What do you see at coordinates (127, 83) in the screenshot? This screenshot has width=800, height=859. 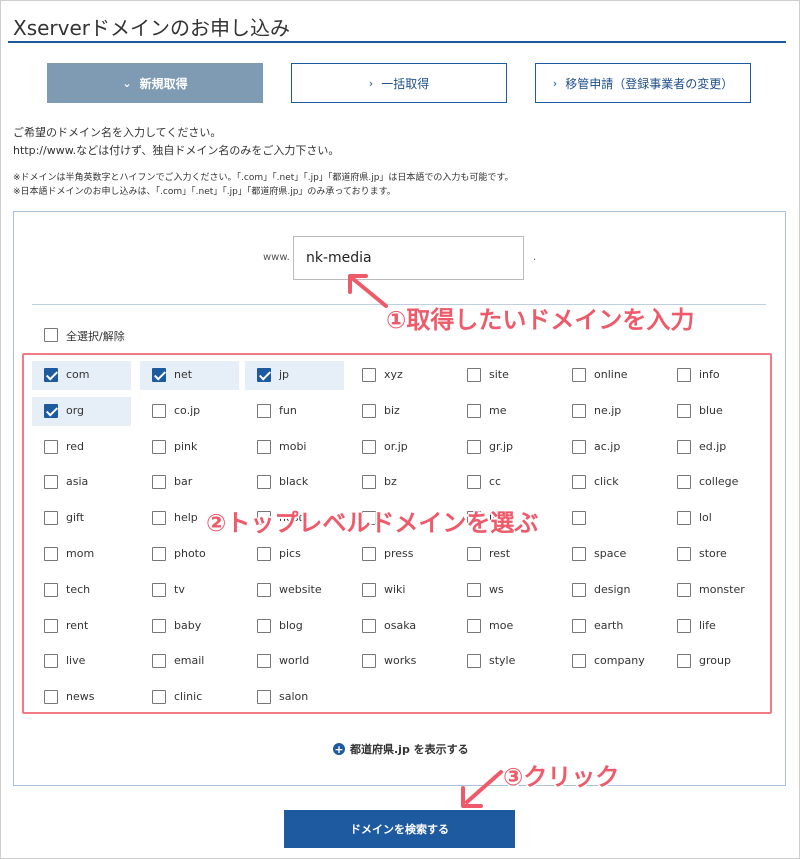 I see `chevron-down-icon: ⌄` at bounding box center [127, 83].